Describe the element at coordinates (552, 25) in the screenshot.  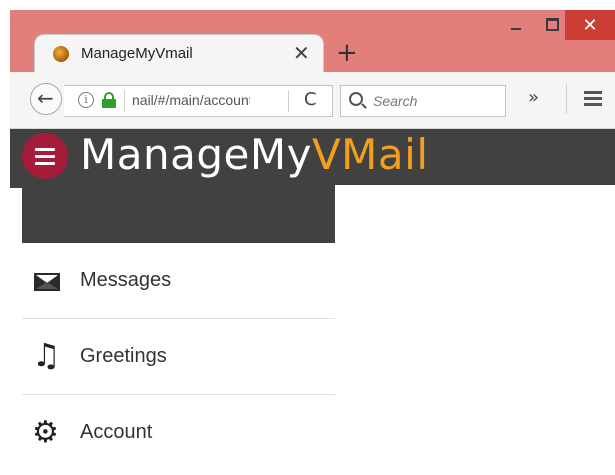
I see `maximize-button` at that location.